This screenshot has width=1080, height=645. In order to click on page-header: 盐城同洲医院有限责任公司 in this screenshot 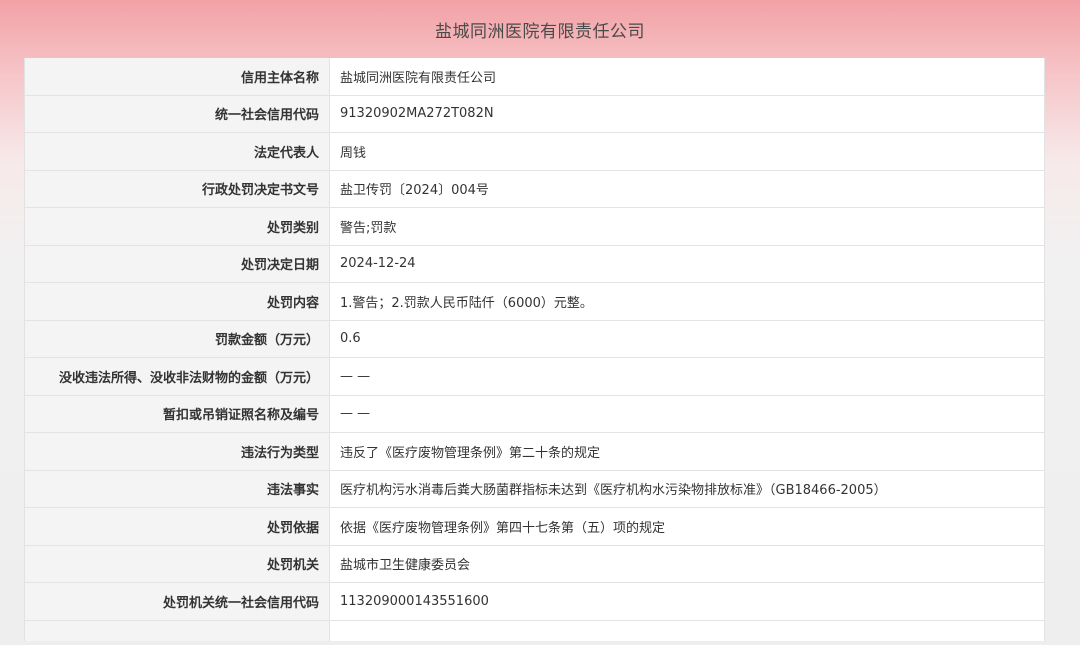, I will do `click(540, 29)`.